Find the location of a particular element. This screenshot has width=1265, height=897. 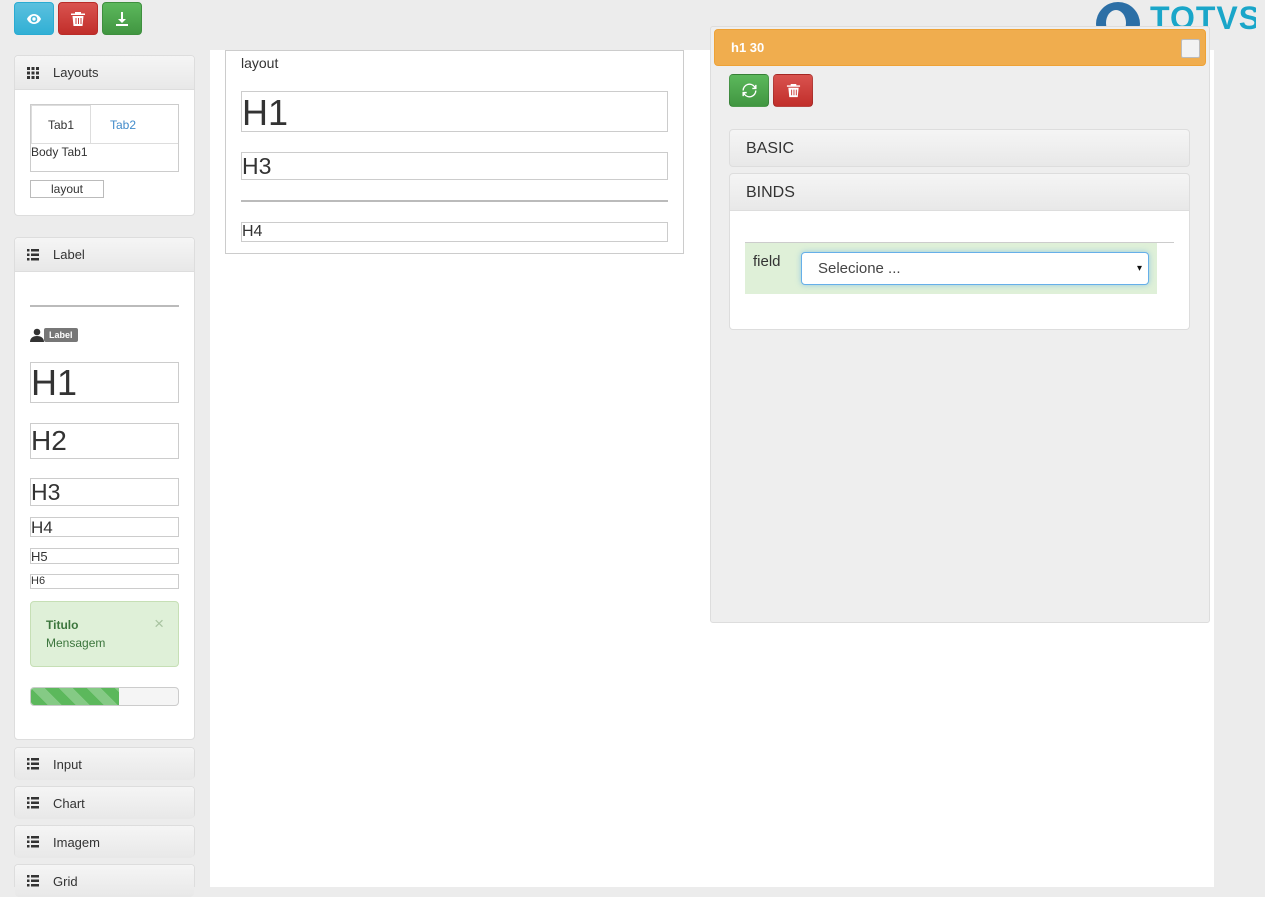

grid-panel-title: Grid is located at coordinates (65, 881).